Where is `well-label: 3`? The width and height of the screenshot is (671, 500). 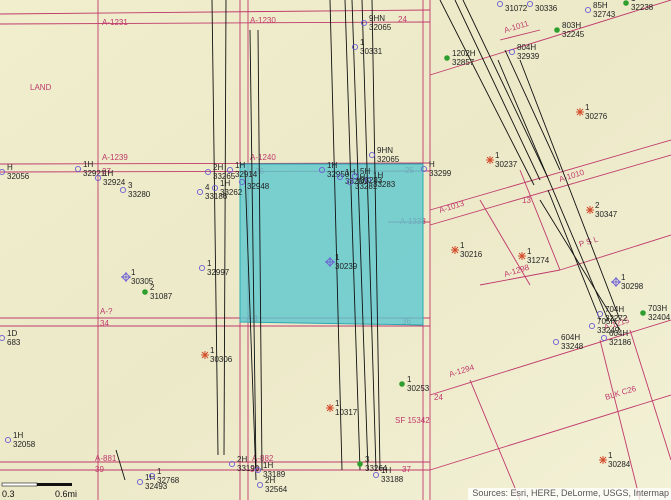
well-label: 3 is located at coordinates (130, 185).